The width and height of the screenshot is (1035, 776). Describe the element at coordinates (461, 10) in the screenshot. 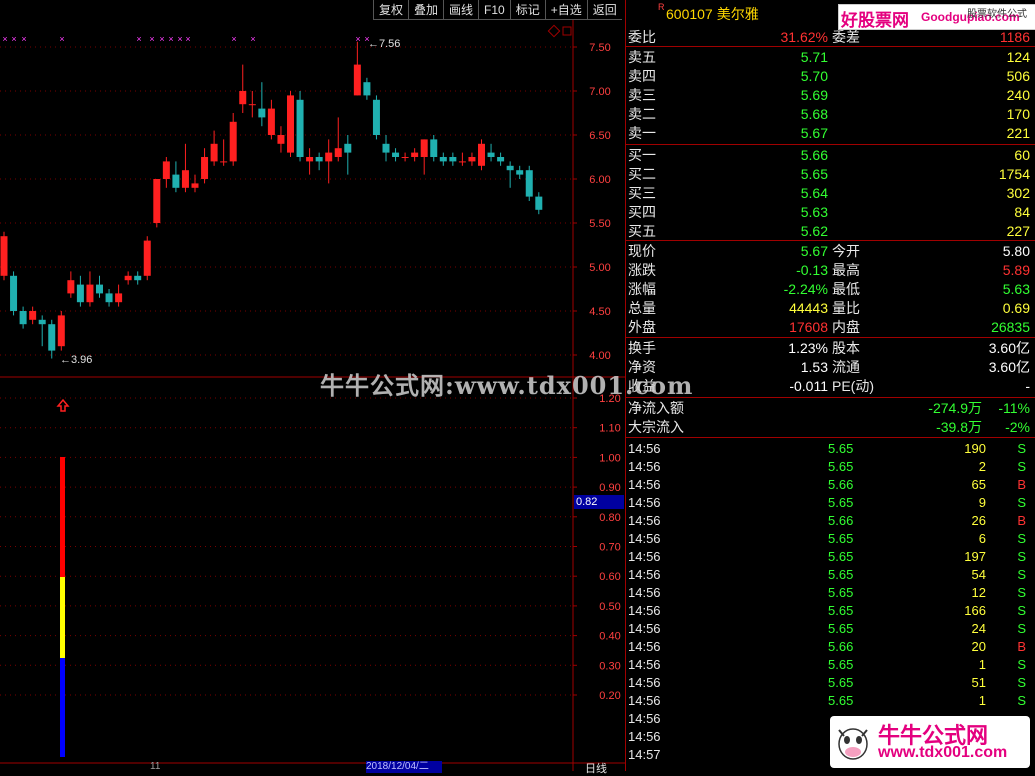

I see `toolbar-draw-button: 画线` at that location.